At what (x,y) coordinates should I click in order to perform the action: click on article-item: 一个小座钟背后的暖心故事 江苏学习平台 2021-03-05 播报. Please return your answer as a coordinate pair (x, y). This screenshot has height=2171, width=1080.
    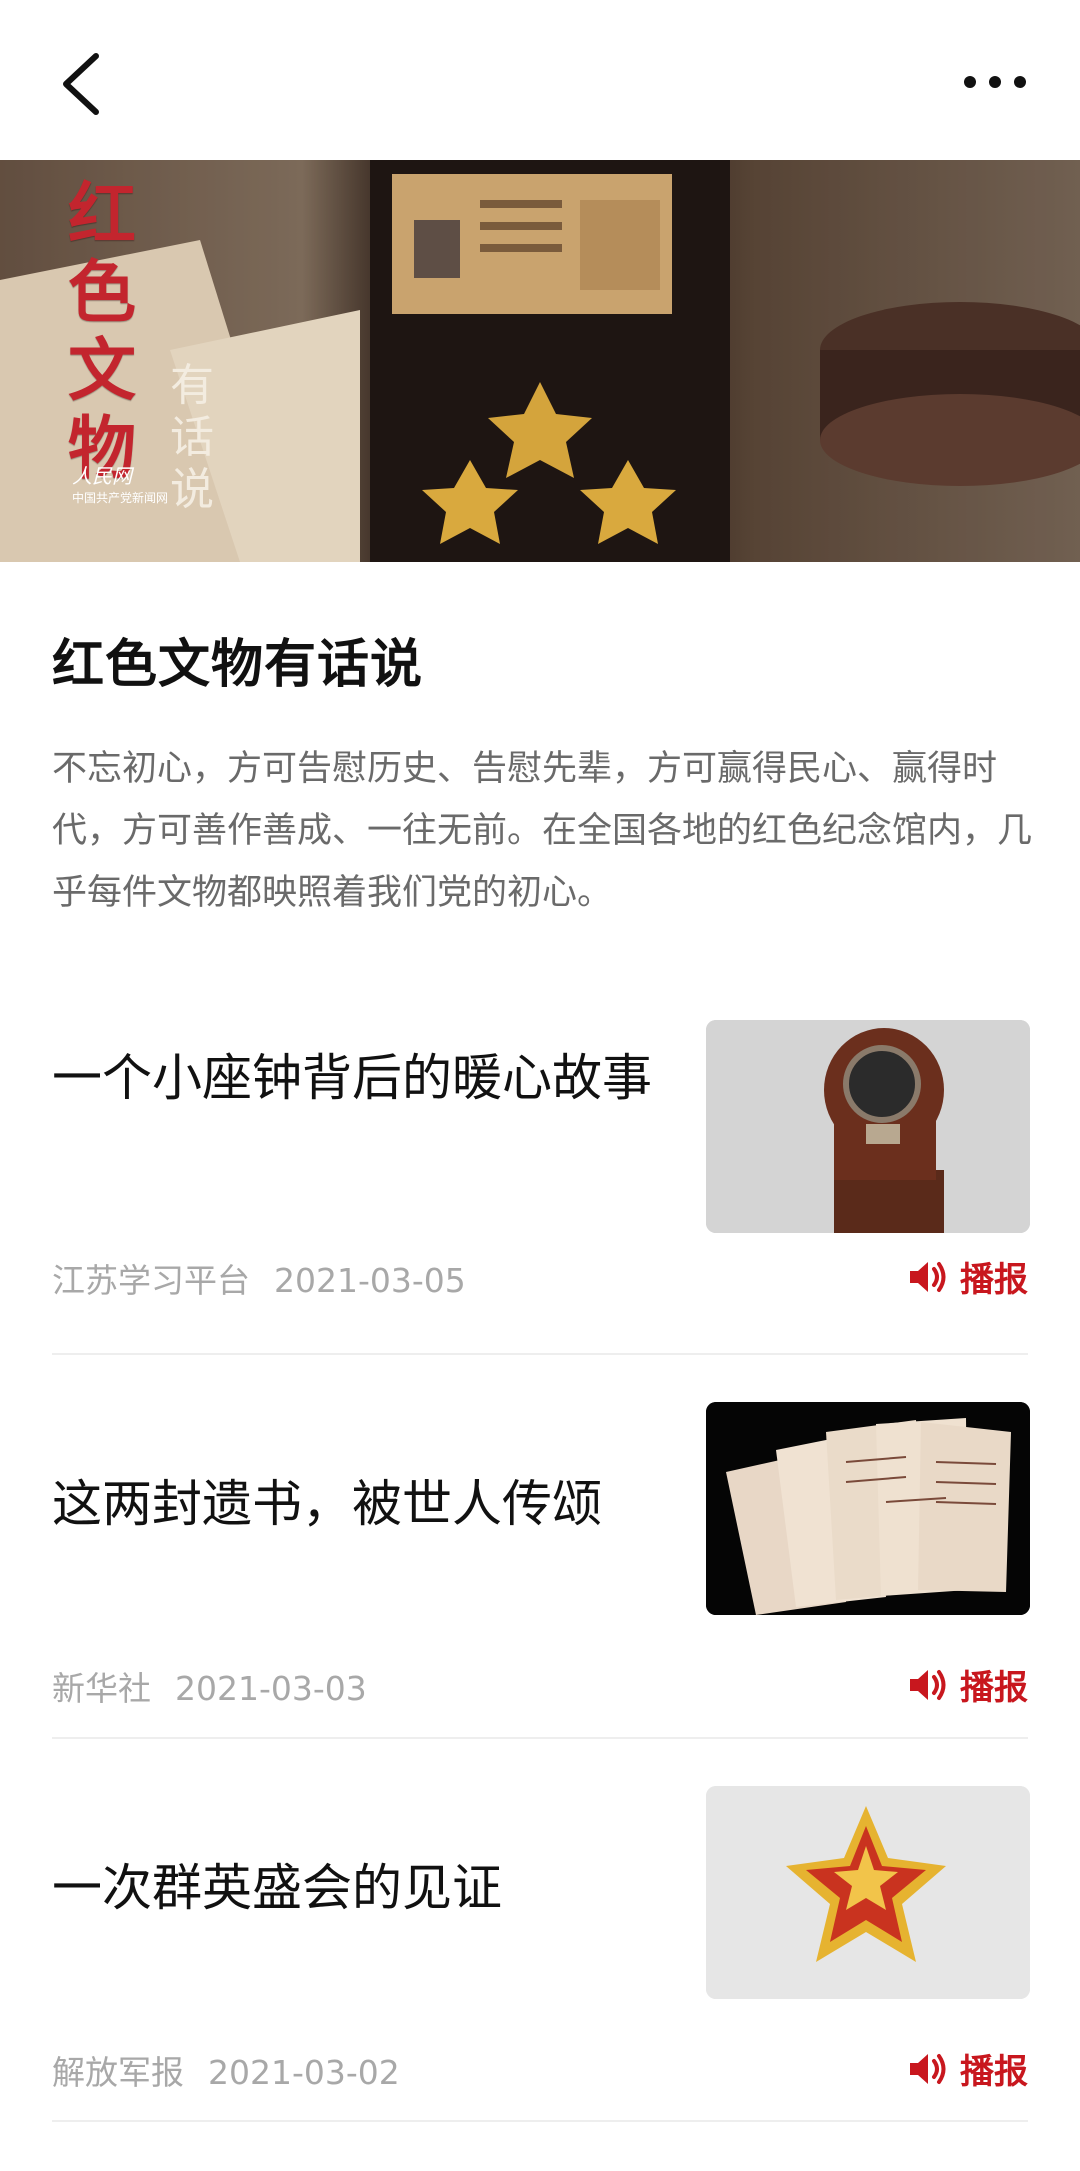
    Looking at the image, I should click on (541, 1170).